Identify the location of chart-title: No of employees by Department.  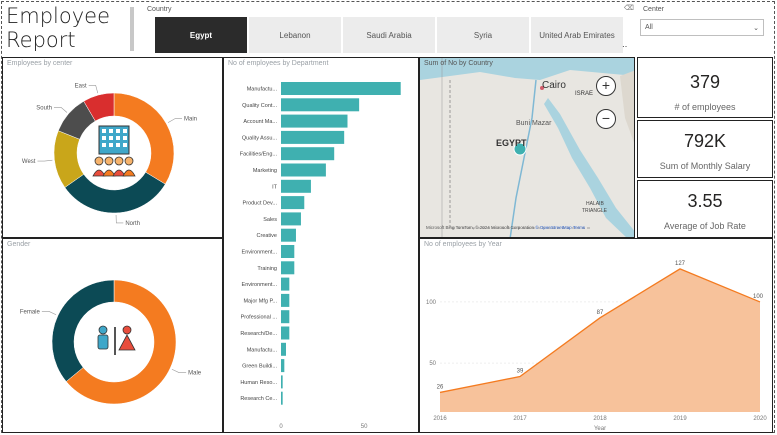
(278, 63).